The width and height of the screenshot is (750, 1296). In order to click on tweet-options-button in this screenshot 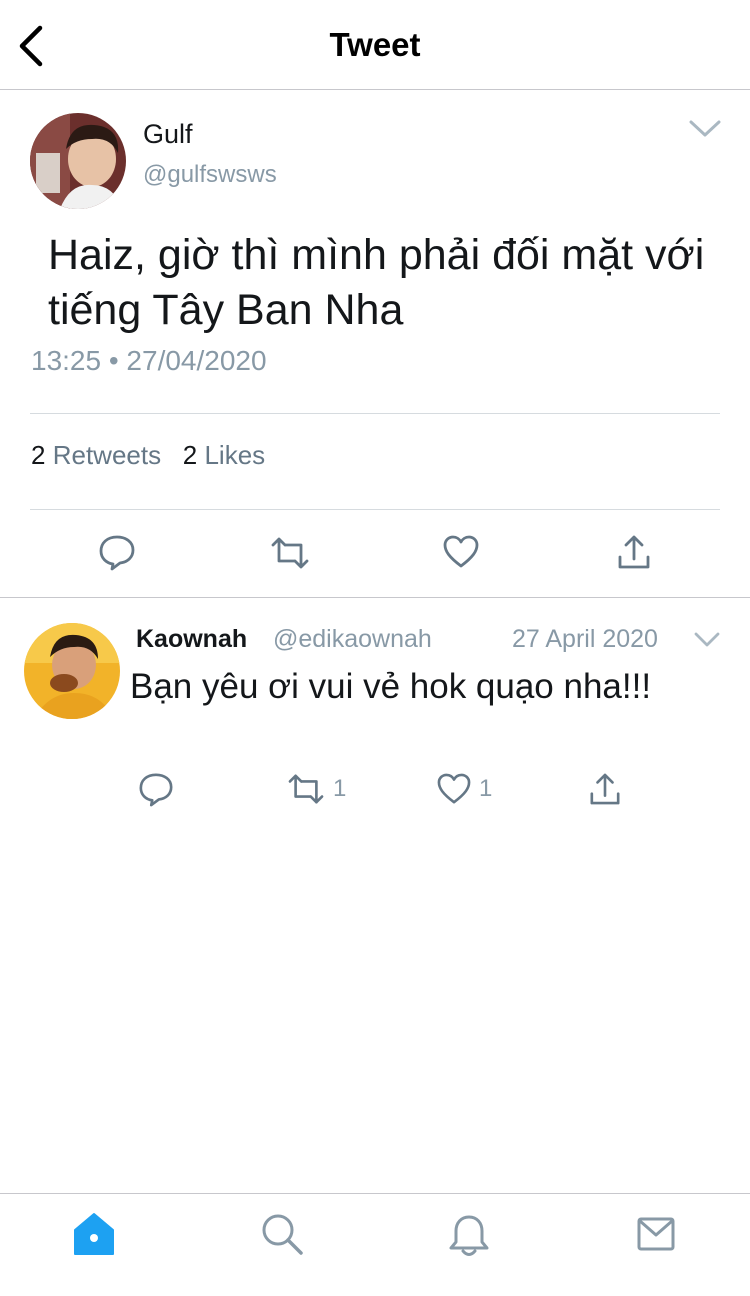, I will do `click(705, 129)`.